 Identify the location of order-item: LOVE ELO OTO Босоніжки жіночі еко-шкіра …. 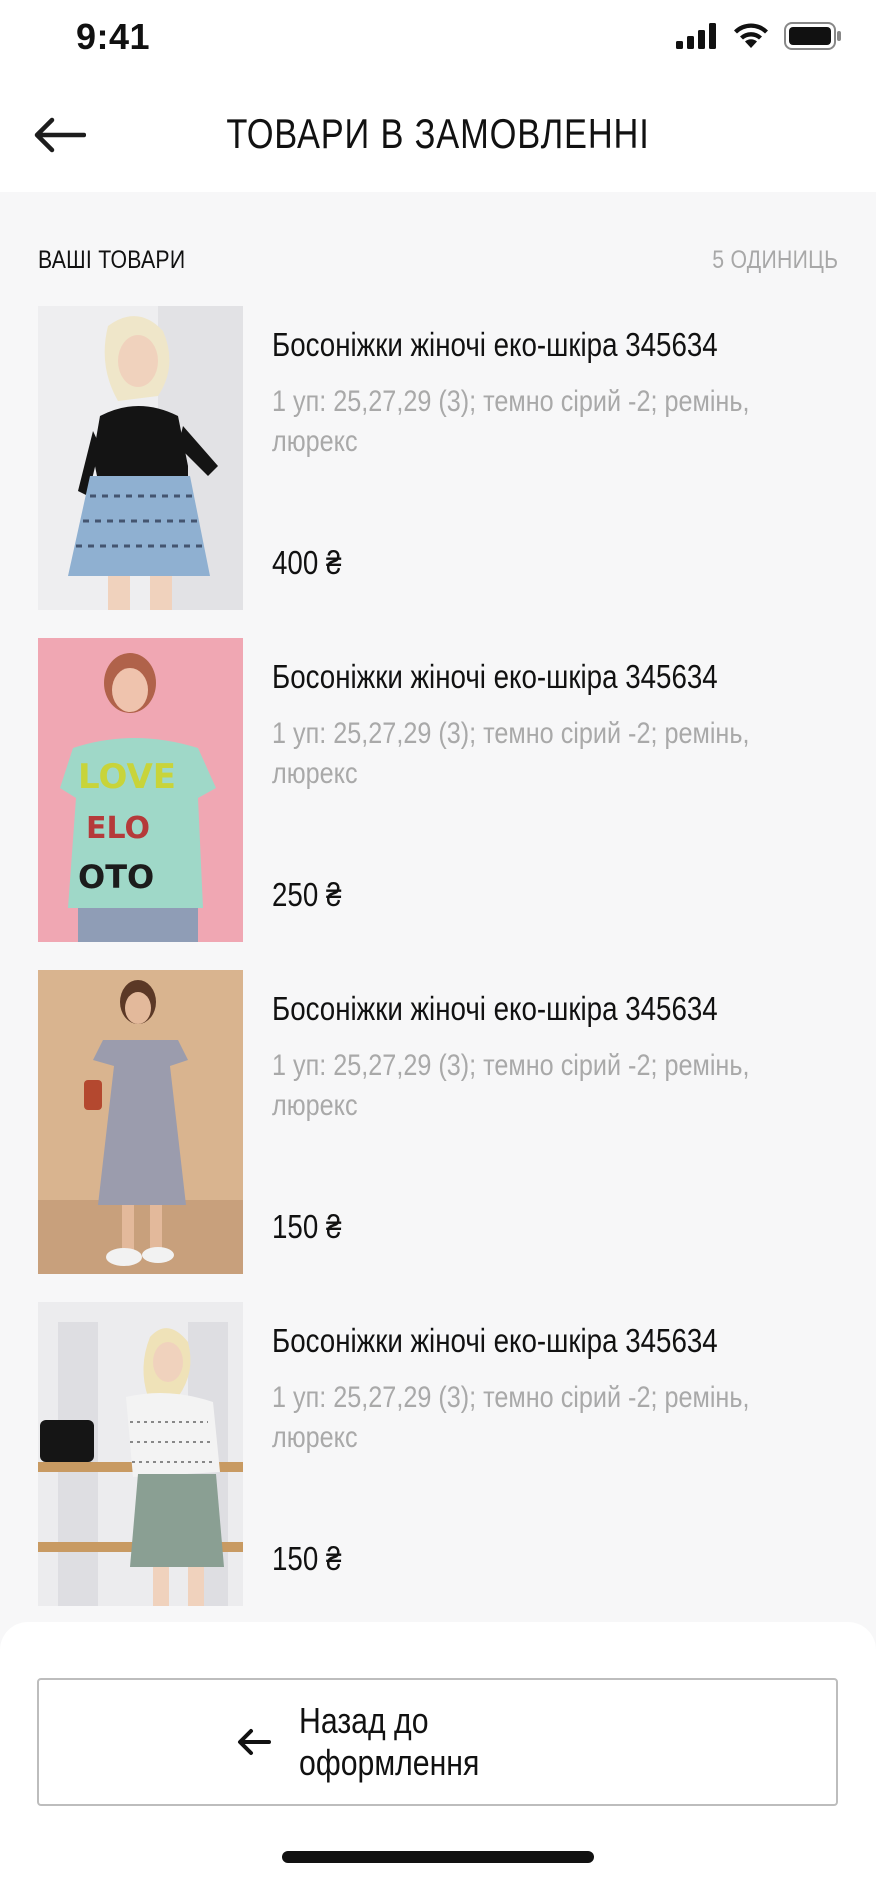
(438, 790).